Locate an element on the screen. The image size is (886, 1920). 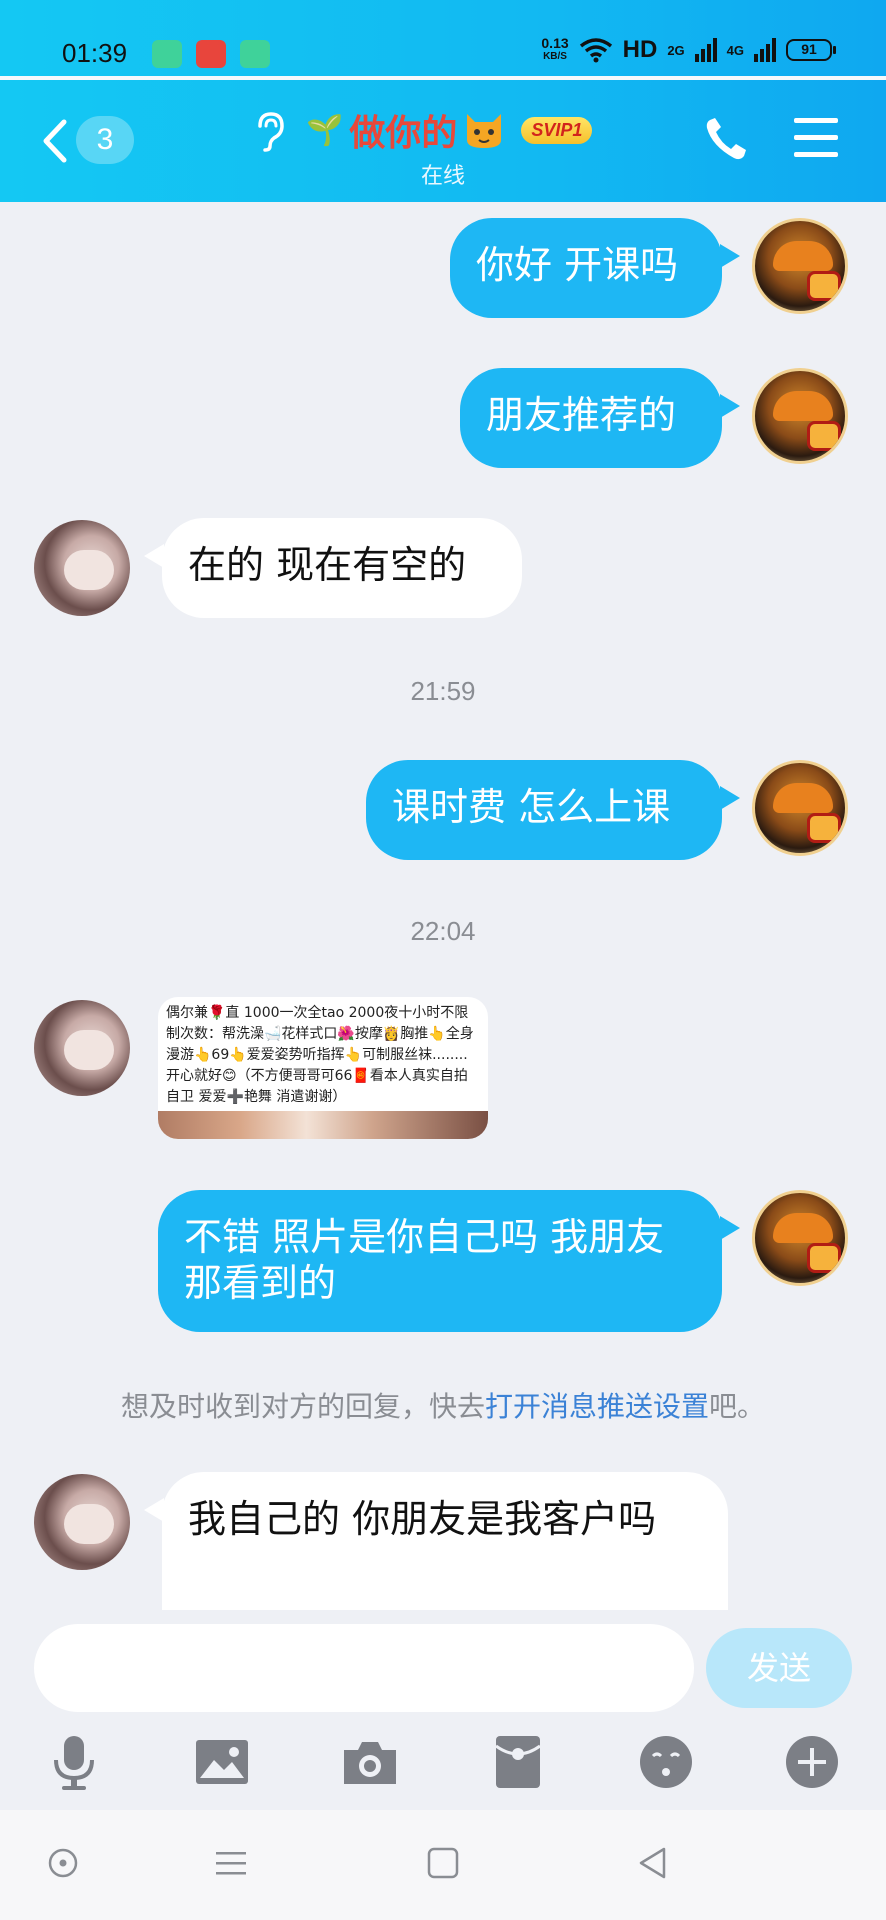
sprout-icon: 🌱 is located at coordinates (325, 130).